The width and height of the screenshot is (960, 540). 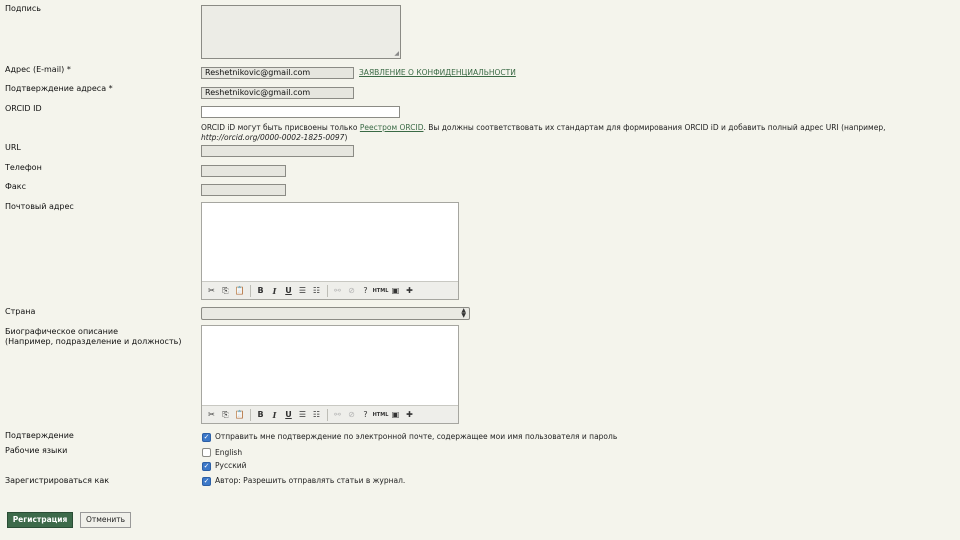 What do you see at coordinates (277, 93) in the screenshot?
I see `email-confirm-field: Reshetnikovic@gmail.com` at bounding box center [277, 93].